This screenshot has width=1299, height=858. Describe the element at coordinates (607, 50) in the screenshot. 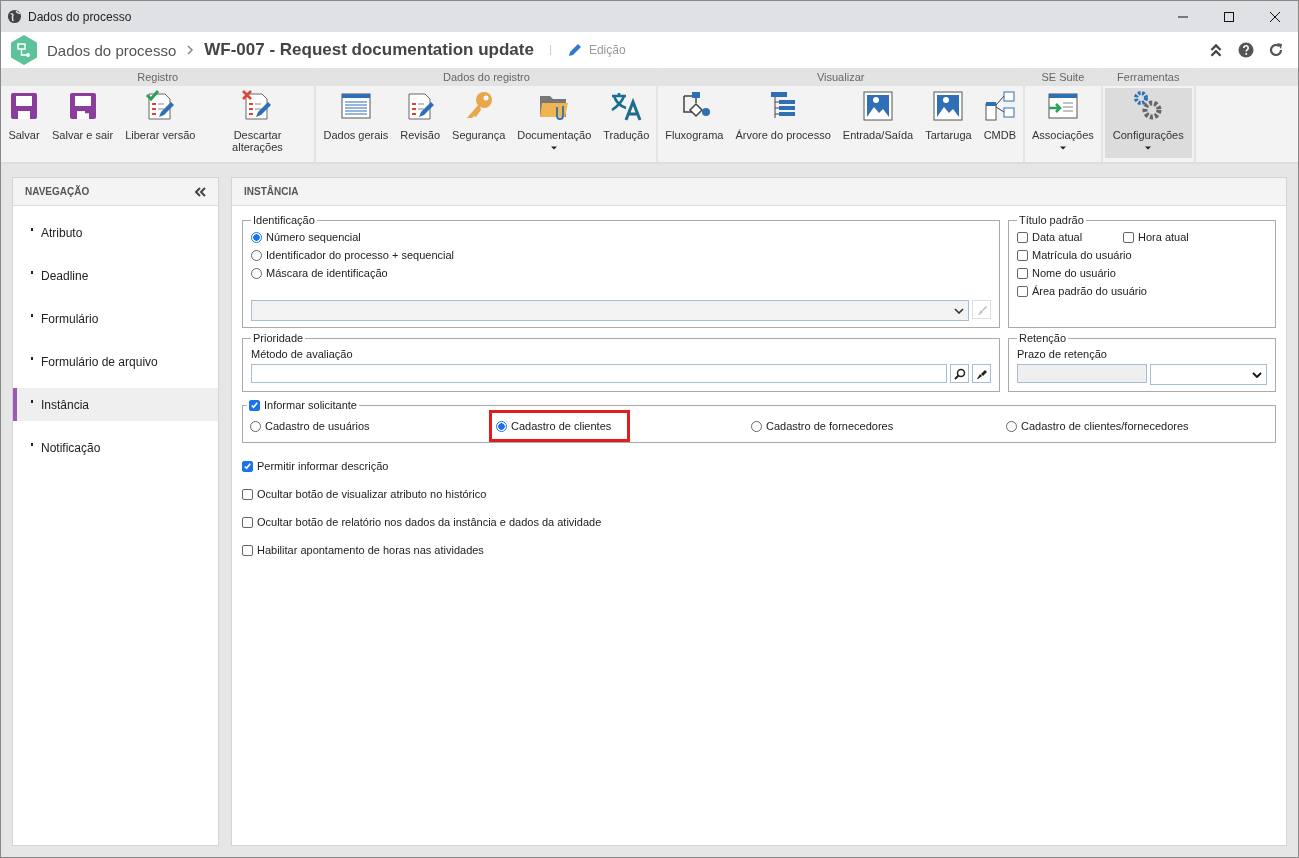

I see `mode-label: Edição` at that location.